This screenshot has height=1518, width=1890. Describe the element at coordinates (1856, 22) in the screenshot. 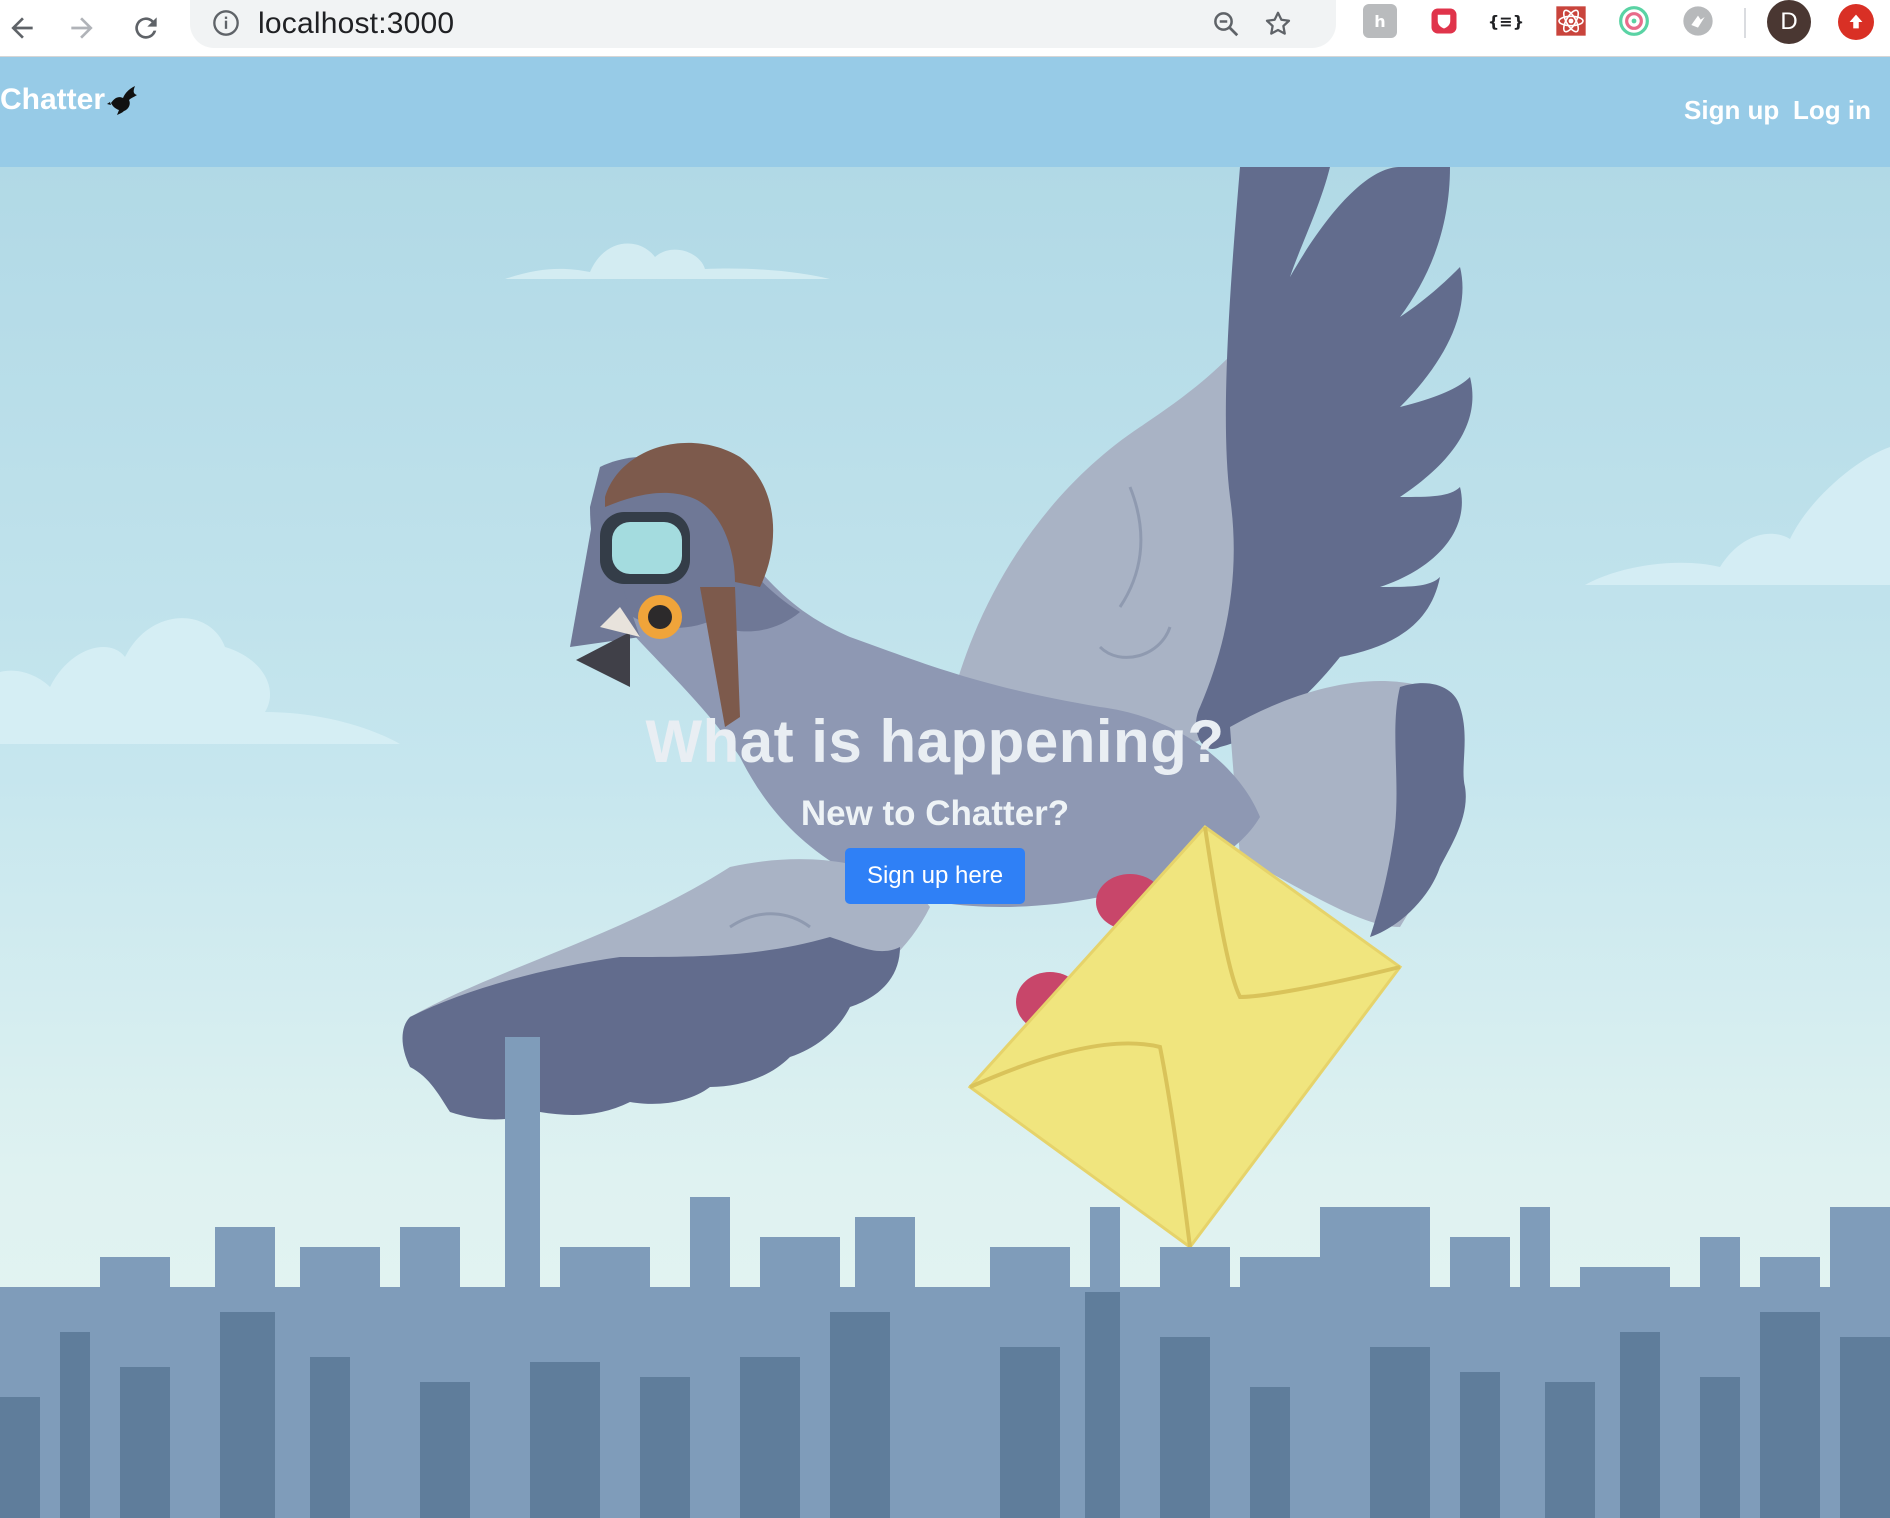

I see `update-arrow-icon` at that location.